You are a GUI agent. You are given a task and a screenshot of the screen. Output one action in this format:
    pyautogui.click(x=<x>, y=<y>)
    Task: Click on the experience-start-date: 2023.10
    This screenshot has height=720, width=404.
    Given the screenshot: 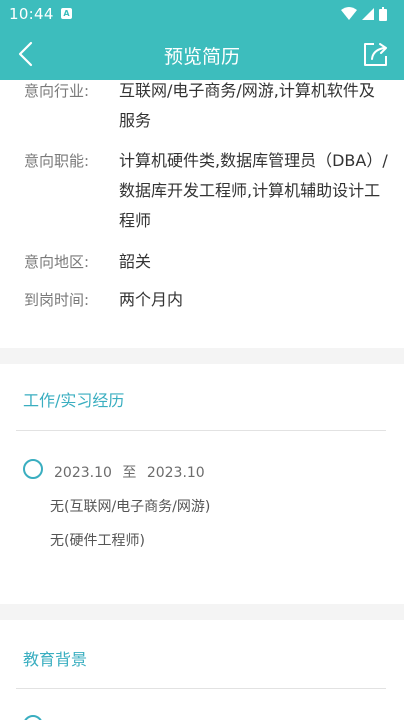 What is the action you would take?
    pyautogui.click(x=83, y=473)
    